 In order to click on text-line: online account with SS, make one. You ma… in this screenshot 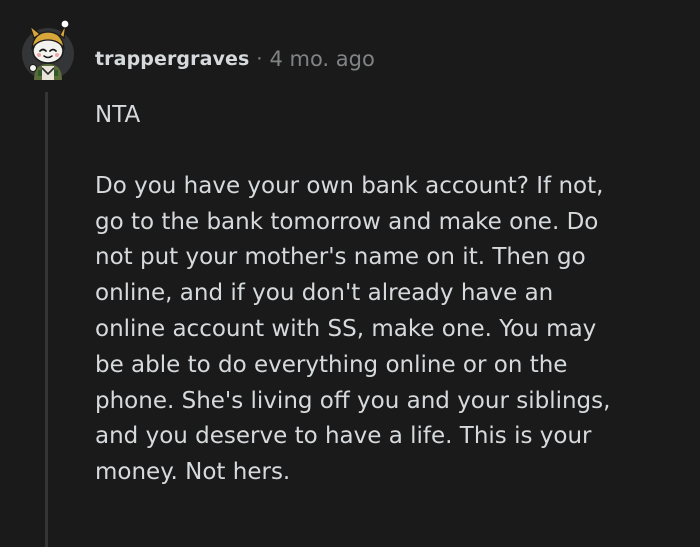, I will do `click(346, 328)`.